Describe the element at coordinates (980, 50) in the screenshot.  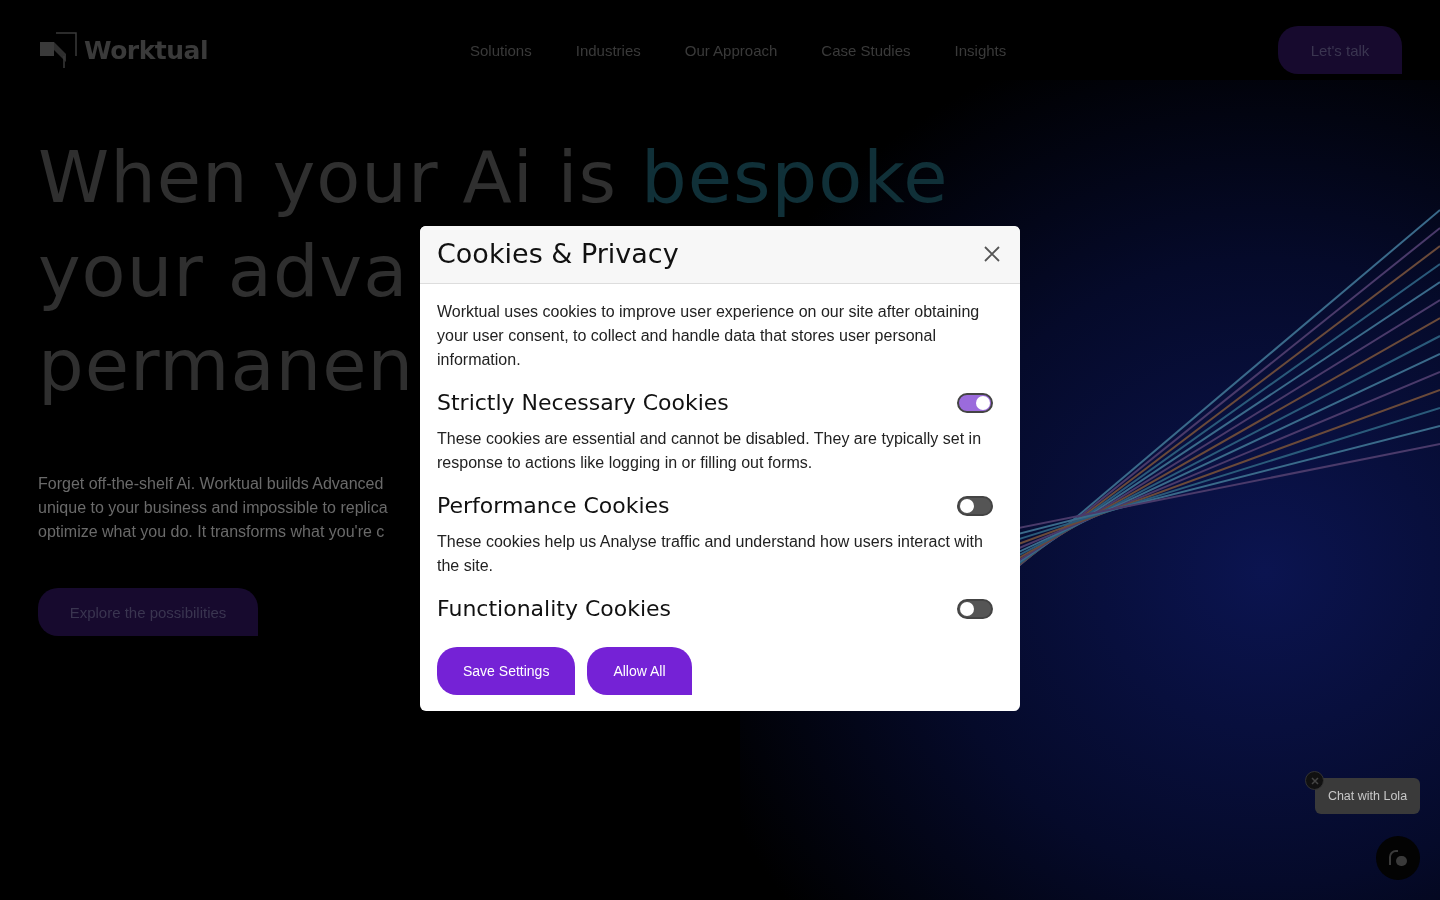
I see `nav-link: Insights` at that location.